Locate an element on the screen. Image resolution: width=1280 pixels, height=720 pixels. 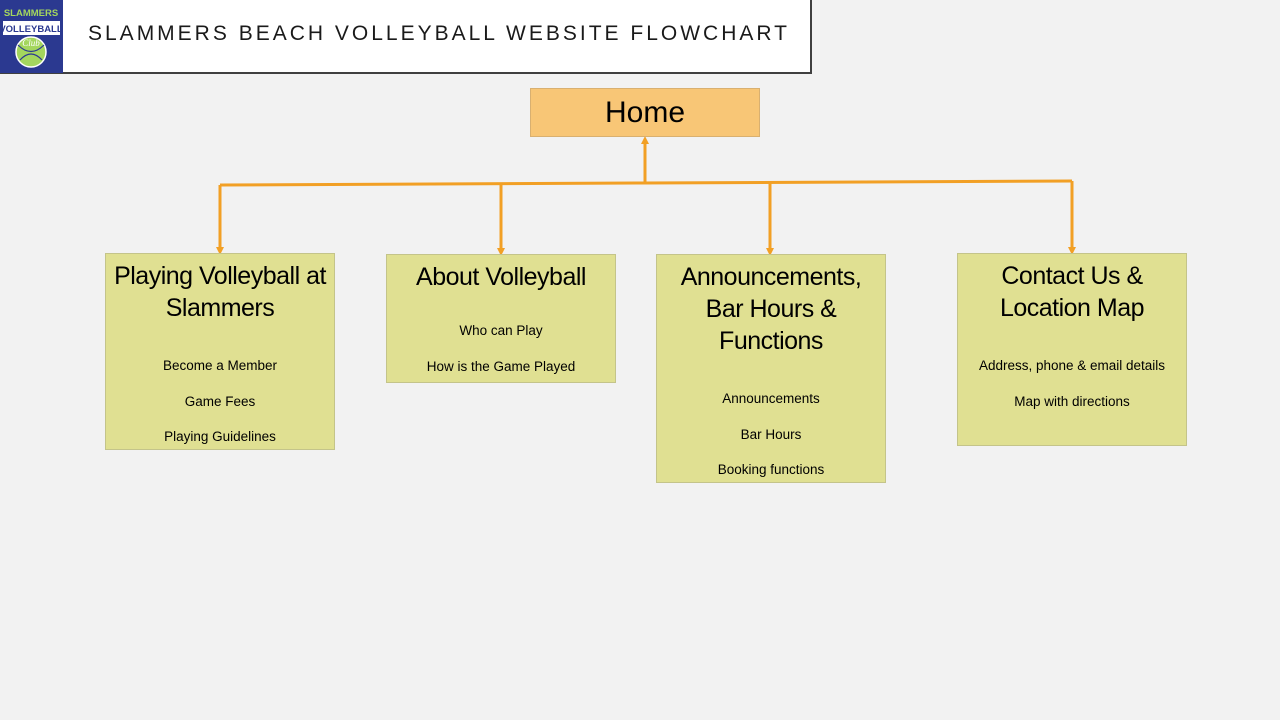
node-item: How is the Game Played is located at coordinates (501, 366).